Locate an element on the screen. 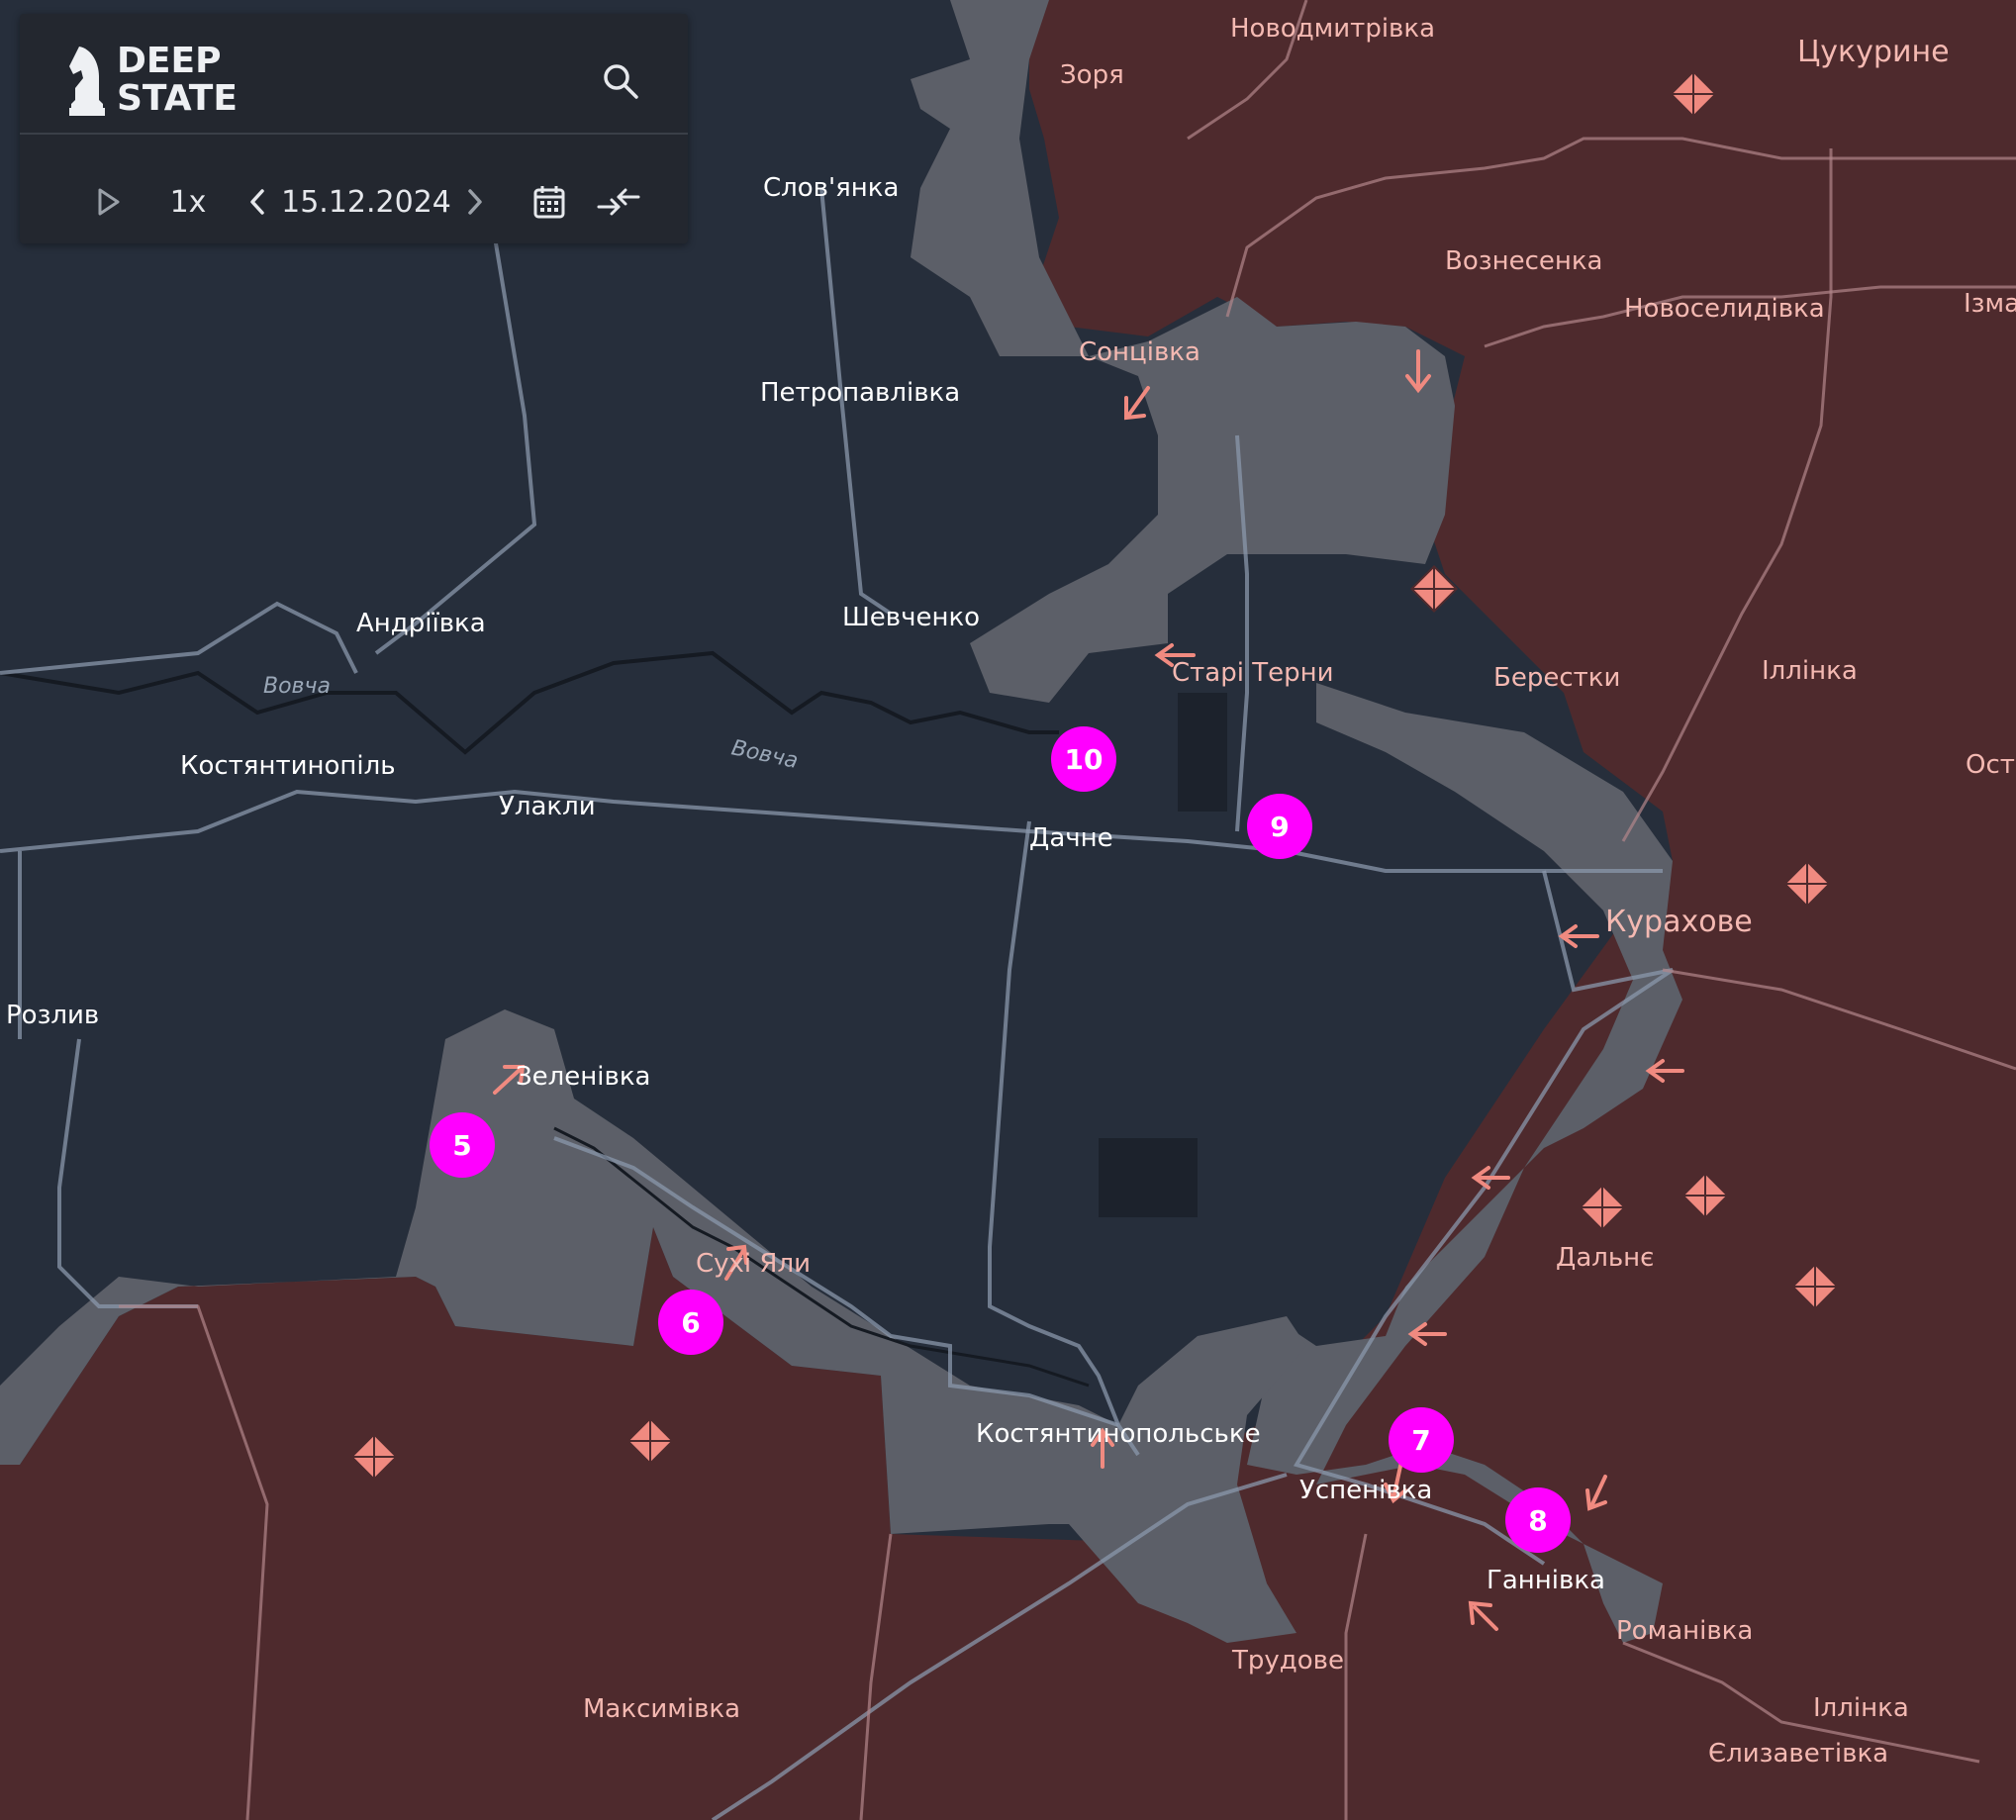 This screenshot has width=2016, height=1820. marker-label: 7 is located at coordinates (1420, 1440).